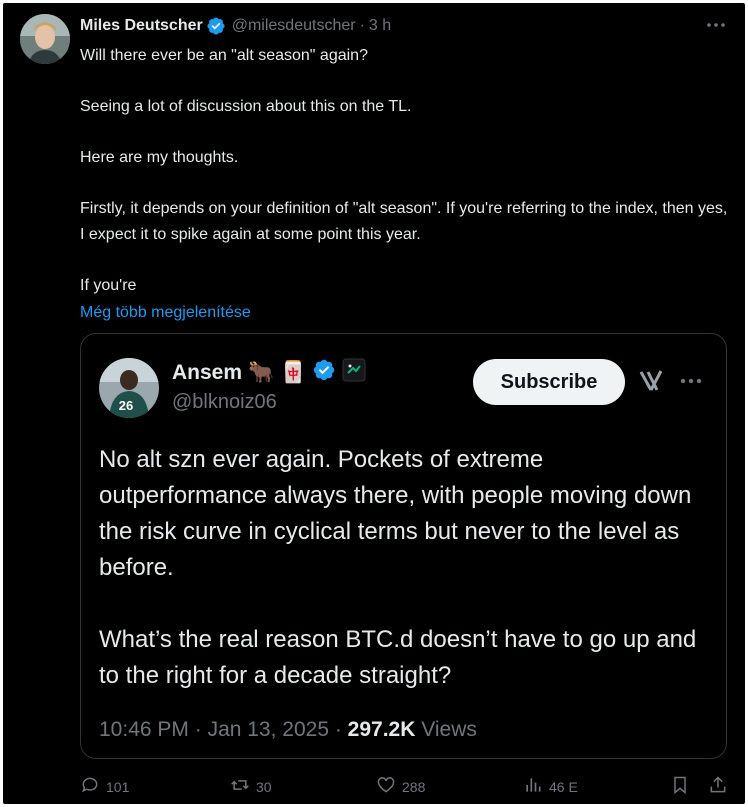 The width and height of the screenshot is (748, 807). Describe the element at coordinates (533, 786) in the screenshot. I see `bar-chart-icon` at that location.